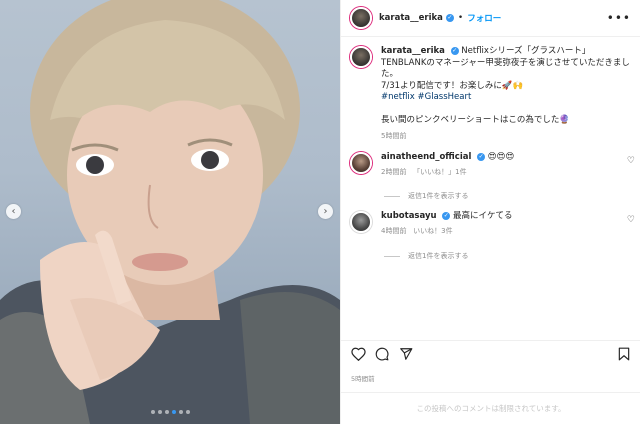 The height and width of the screenshot is (424, 640). Describe the element at coordinates (505, 68) in the screenshot. I see `caption-line-2: TENBLANKのマネージャー甲斐弥夜子を演じさせていただきました。` at that location.